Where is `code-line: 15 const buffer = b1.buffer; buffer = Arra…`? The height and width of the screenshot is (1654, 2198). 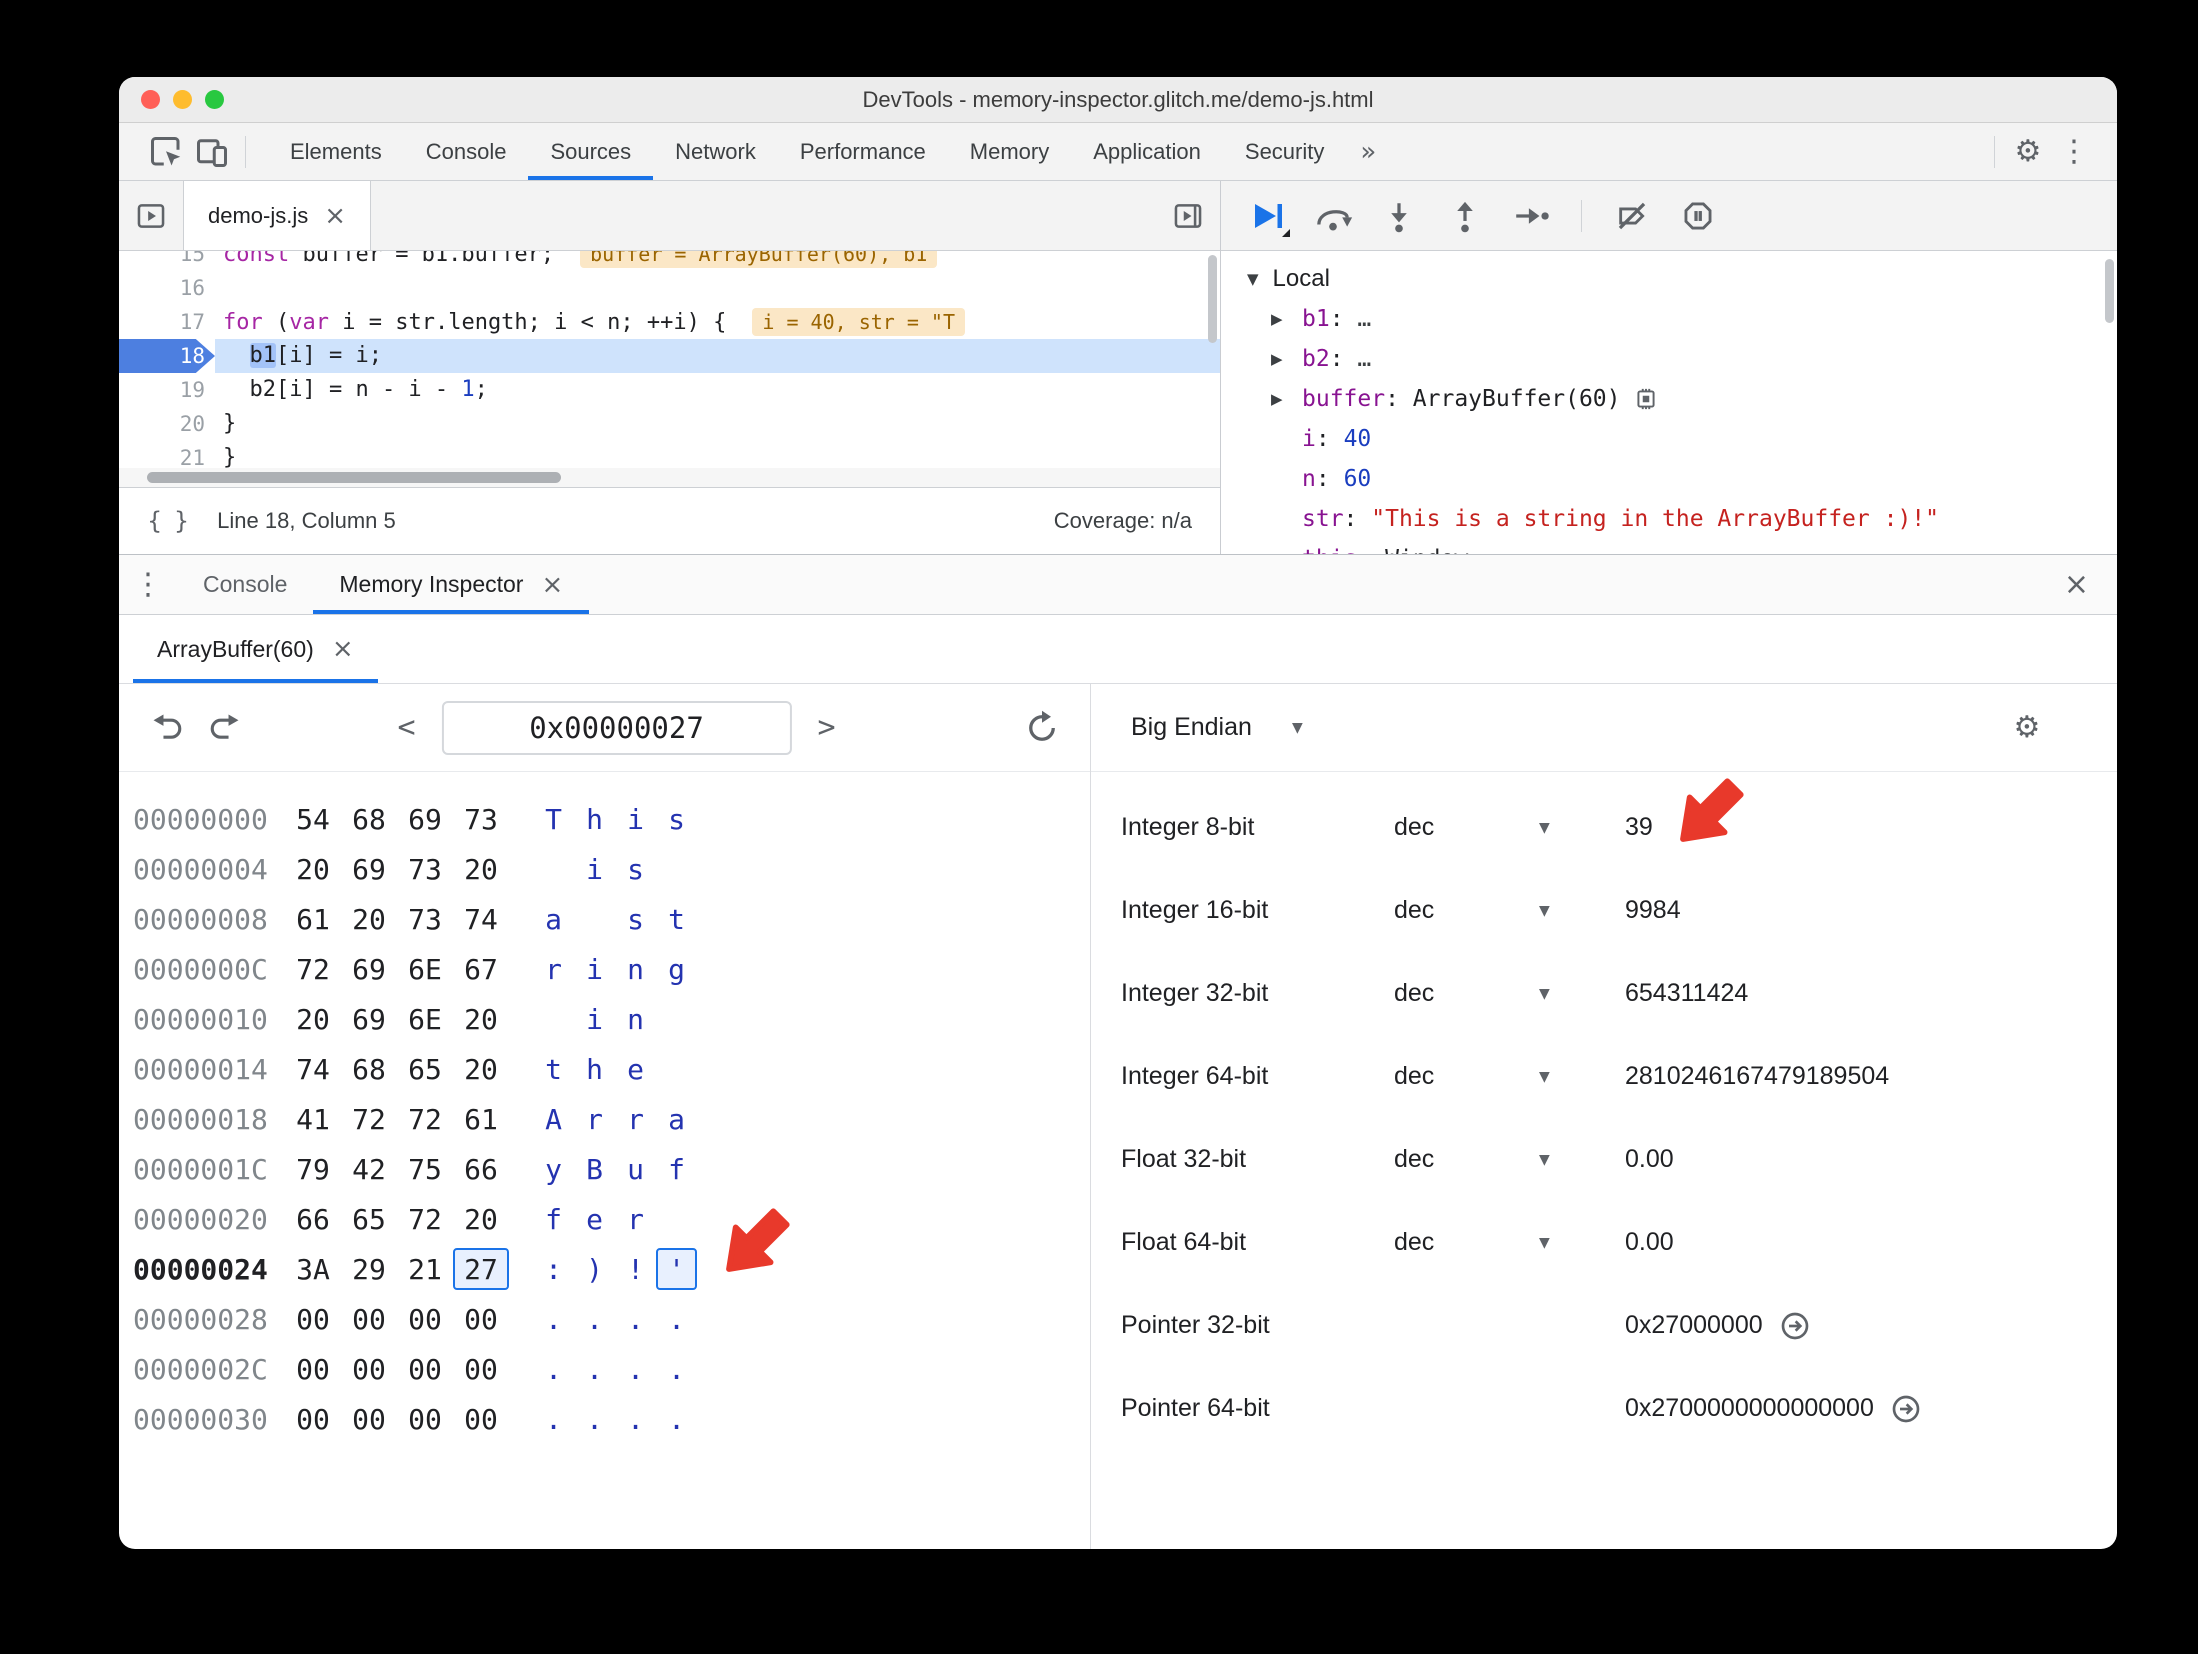 code-line: 15 const buffer = b1.buffer; buffer = Arra… is located at coordinates (669, 261).